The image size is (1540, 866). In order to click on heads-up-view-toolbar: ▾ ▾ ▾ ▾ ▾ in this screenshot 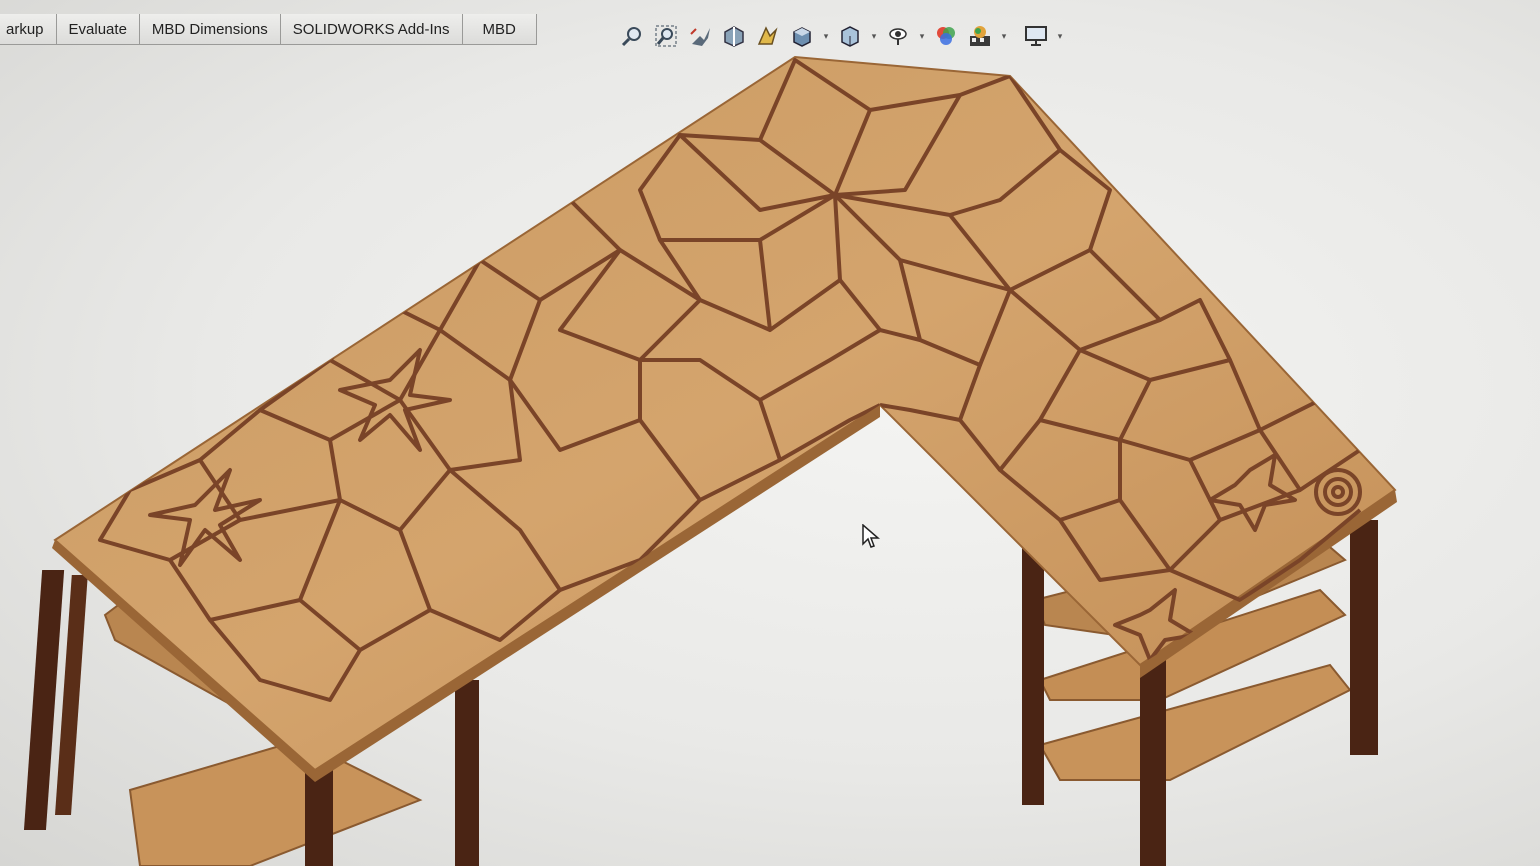, I will do `click(841, 36)`.